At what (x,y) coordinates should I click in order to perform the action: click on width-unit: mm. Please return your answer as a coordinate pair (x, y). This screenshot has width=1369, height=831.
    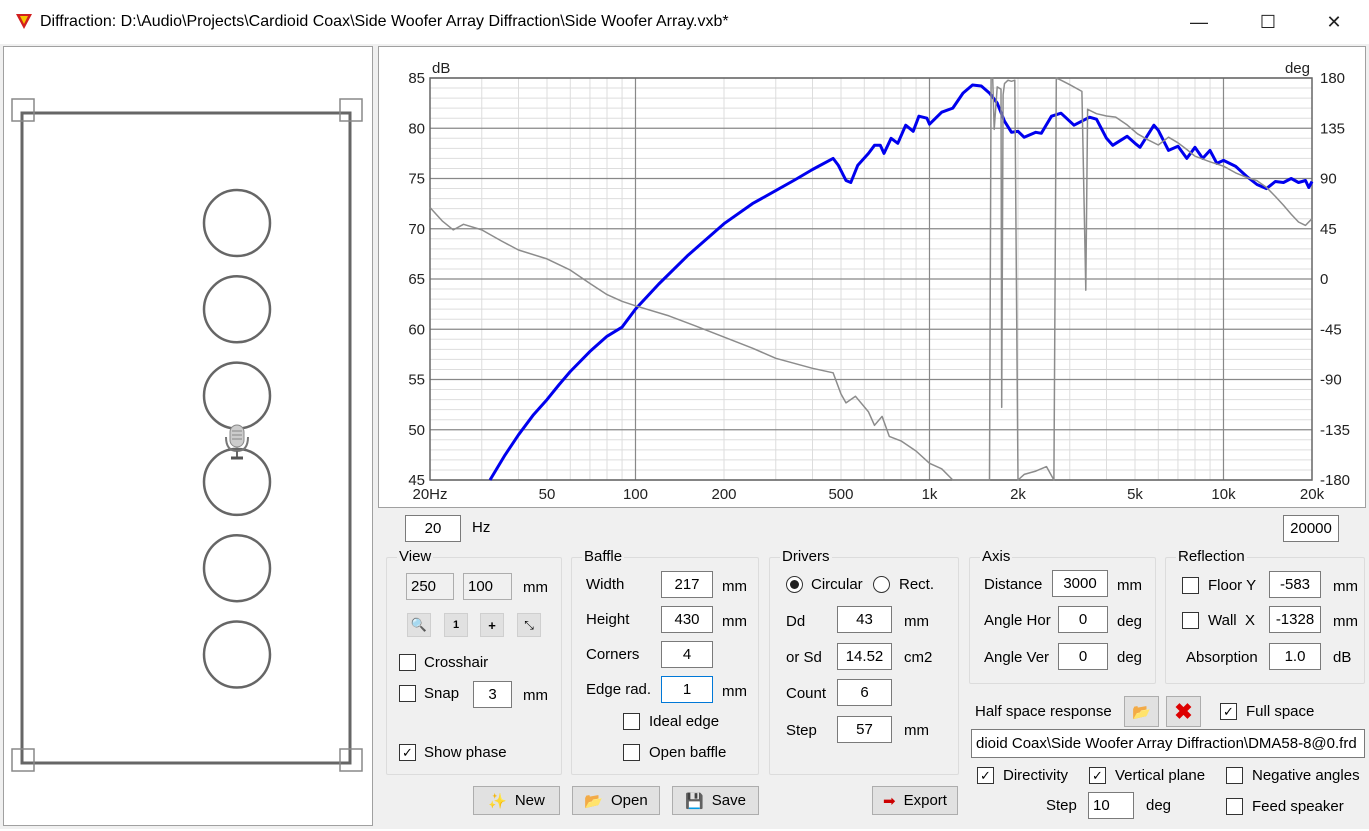
    Looking at the image, I should click on (734, 586).